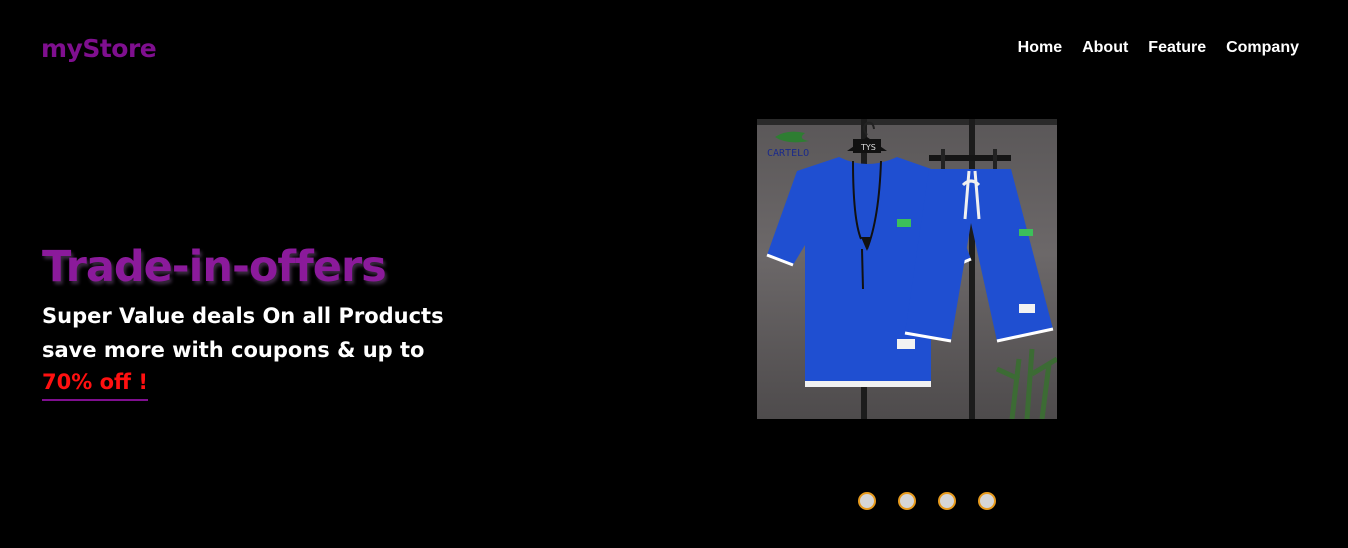 The width and height of the screenshot is (1348, 548). I want to click on nav-about: About, so click(1105, 48).